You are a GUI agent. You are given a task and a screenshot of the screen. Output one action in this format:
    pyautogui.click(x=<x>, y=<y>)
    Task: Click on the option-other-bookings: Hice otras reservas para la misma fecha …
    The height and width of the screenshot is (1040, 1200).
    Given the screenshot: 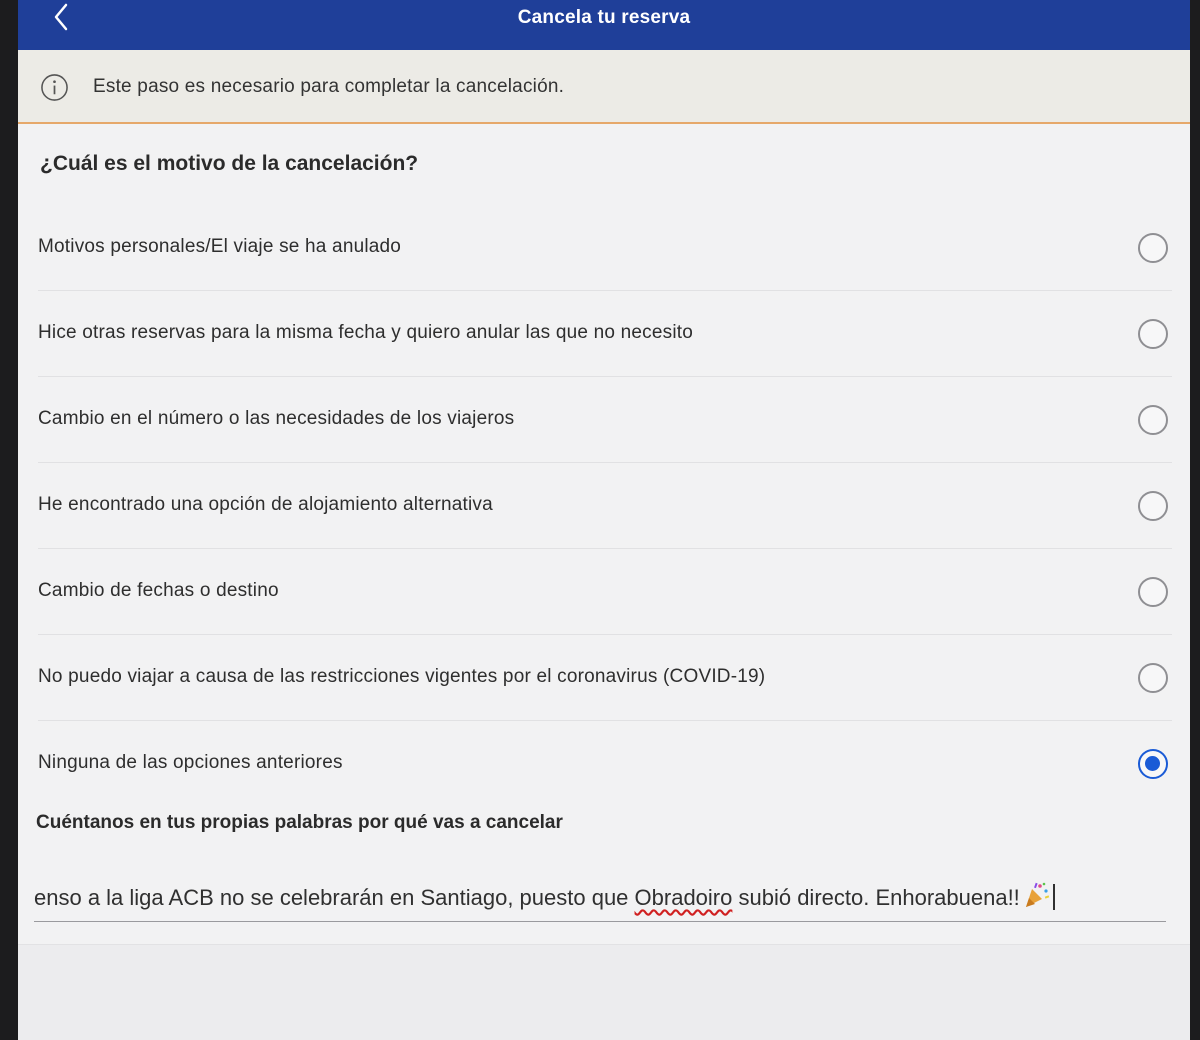 What is the action you would take?
    pyautogui.click(x=605, y=334)
    